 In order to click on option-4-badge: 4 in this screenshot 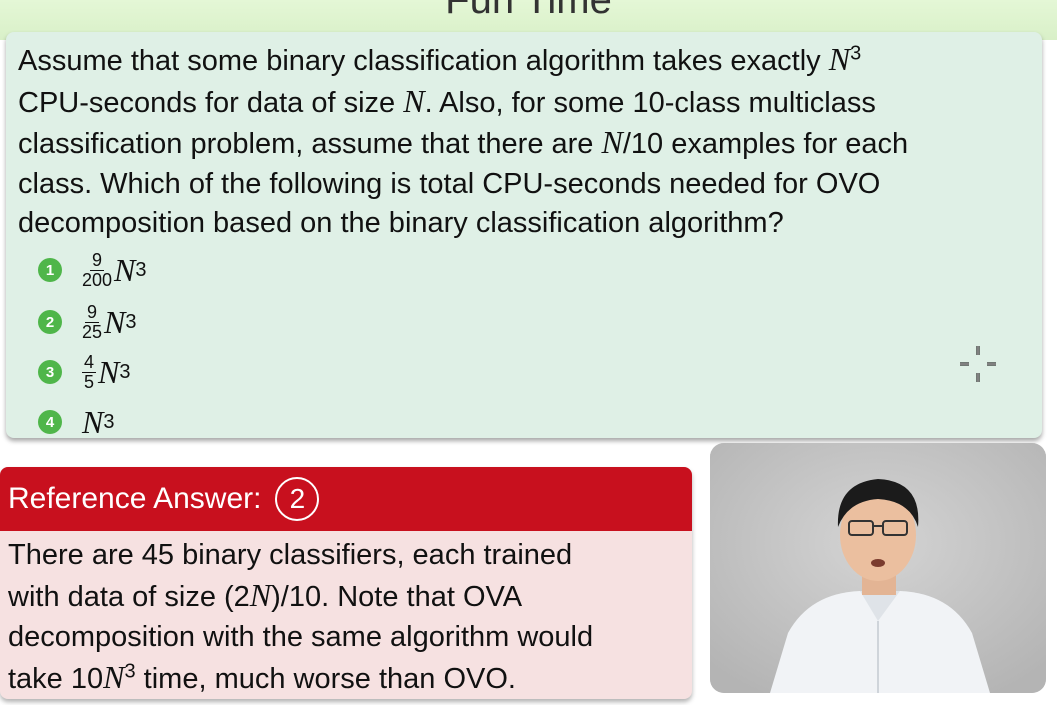, I will do `click(50, 422)`.